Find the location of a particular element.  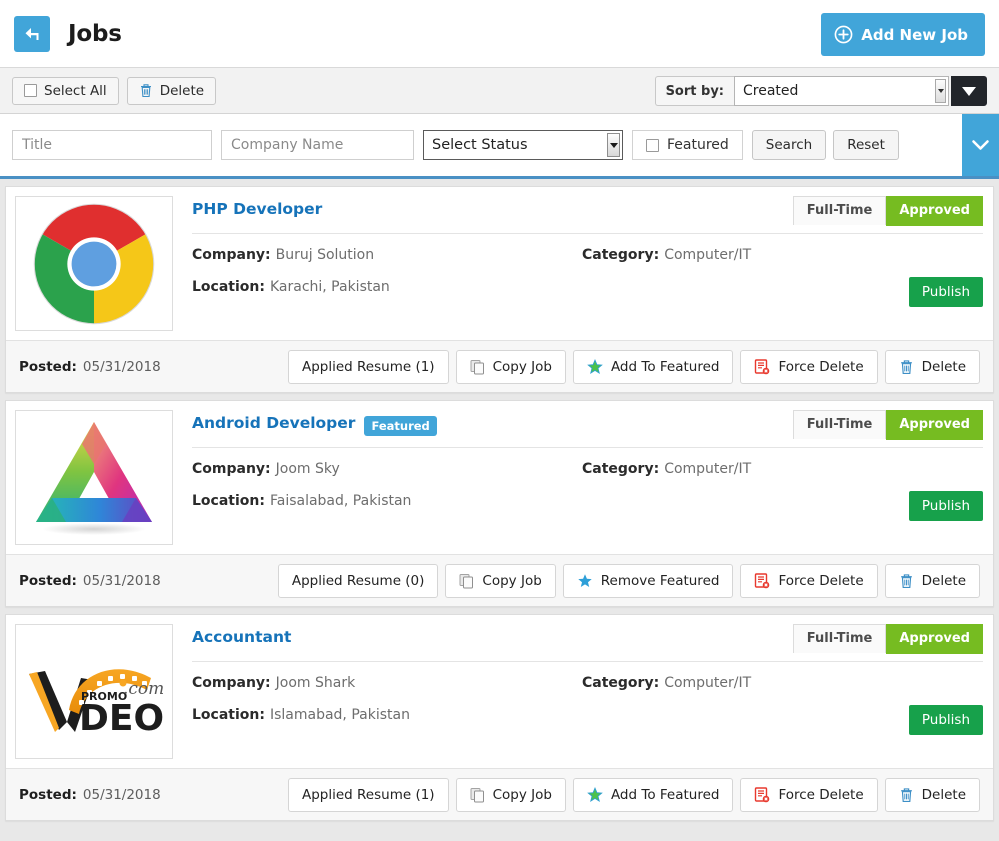

status-select-wrapper: Select Status is located at coordinates (523, 145).